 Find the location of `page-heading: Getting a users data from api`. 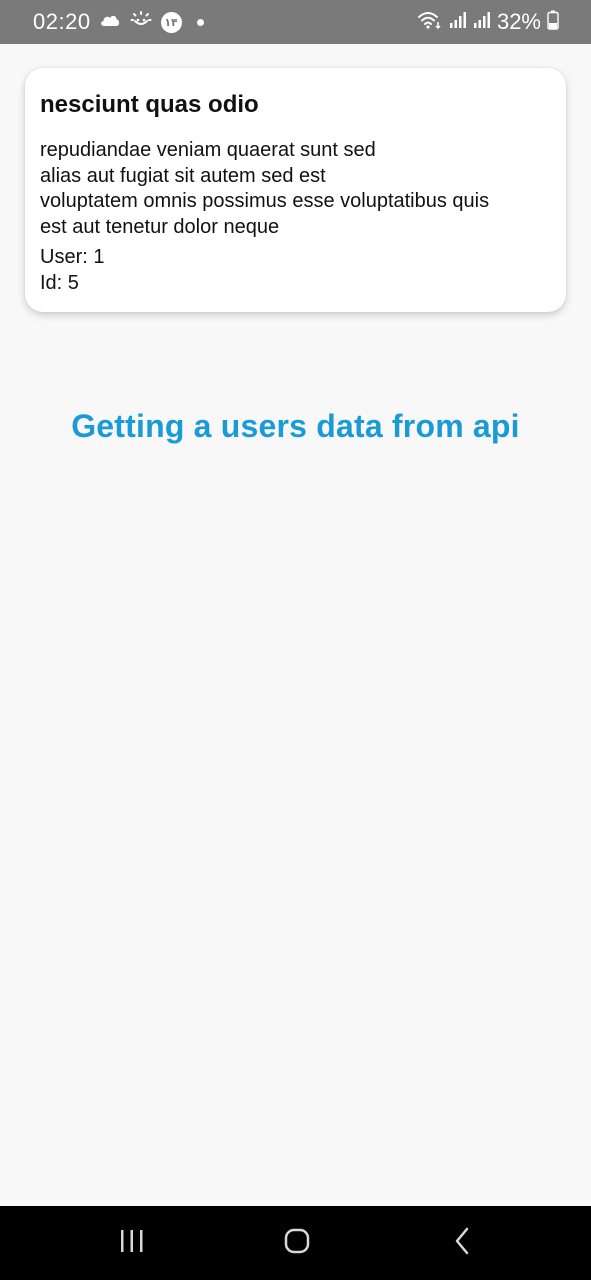

page-heading: Getting a users data from api is located at coordinates (295, 426).